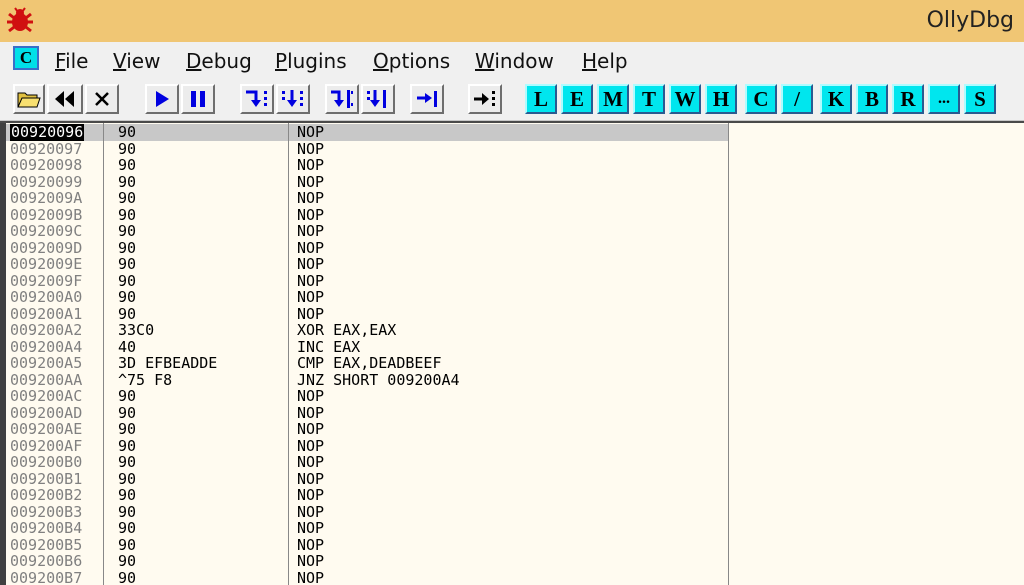 The image size is (1024, 585). Describe the element at coordinates (649, 99) in the screenshot. I see `threads-window-button: T` at that location.